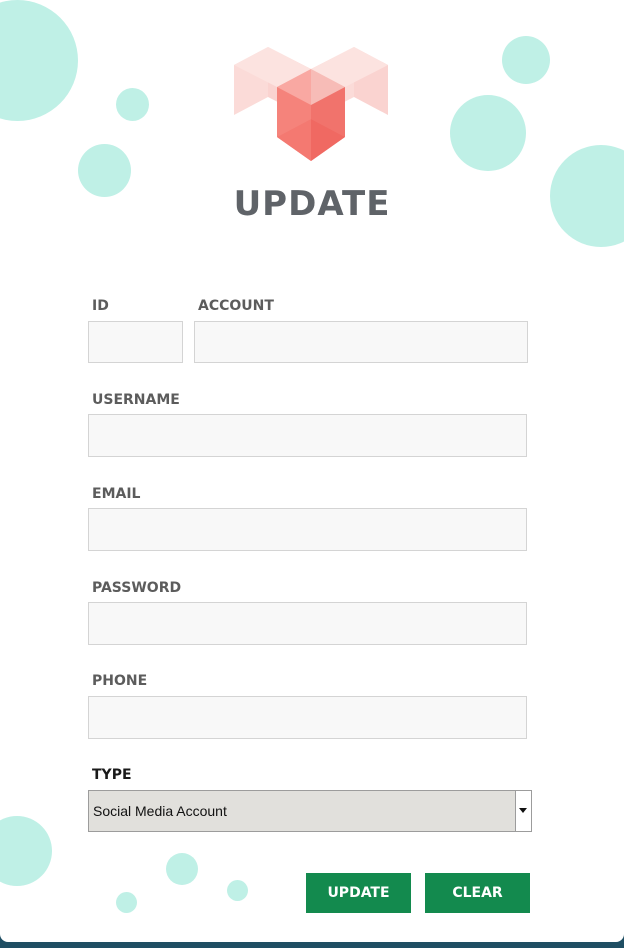 The image size is (624, 948). Describe the element at coordinates (310, 811) in the screenshot. I see `type-dropdown: Social Media Account` at that location.